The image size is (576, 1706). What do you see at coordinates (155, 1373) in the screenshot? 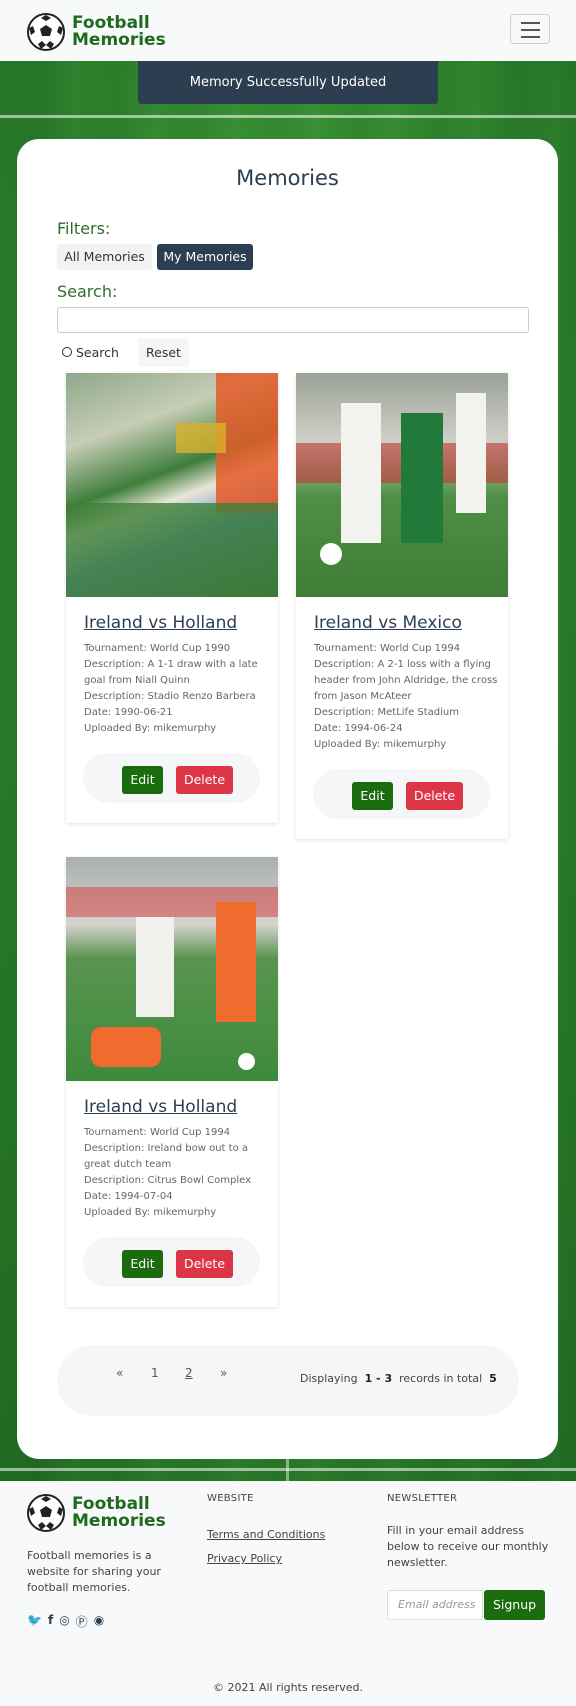
I see `pager-page-1: 1` at bounding box center [155, 1373].